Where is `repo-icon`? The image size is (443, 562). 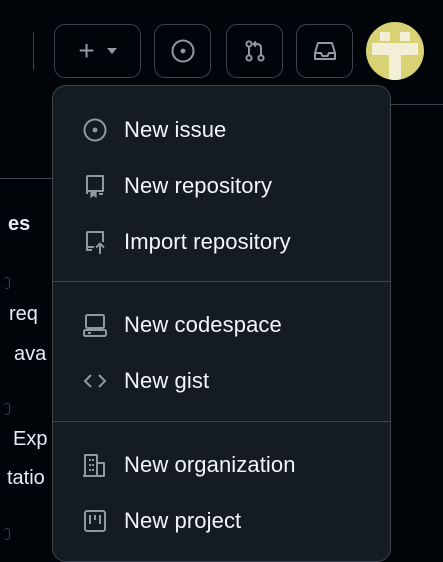 repo-icon is located at coordinates (95, 187).